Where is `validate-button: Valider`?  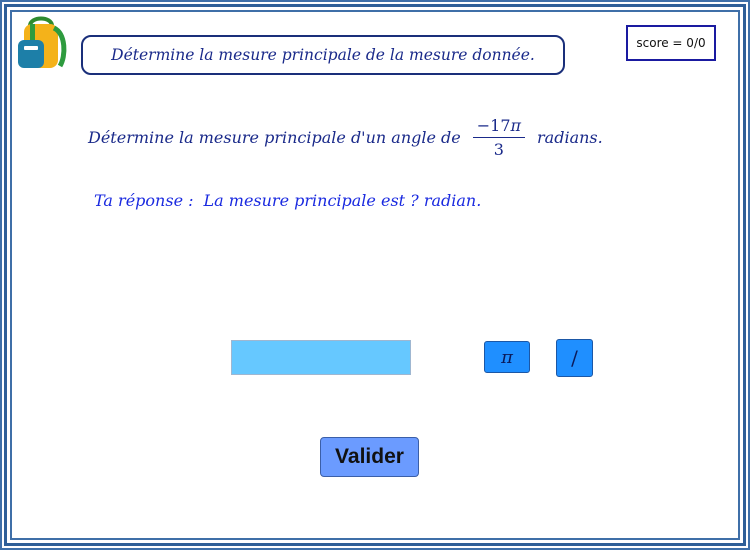 validate-button: Valider is located at coordinates (369, 457).